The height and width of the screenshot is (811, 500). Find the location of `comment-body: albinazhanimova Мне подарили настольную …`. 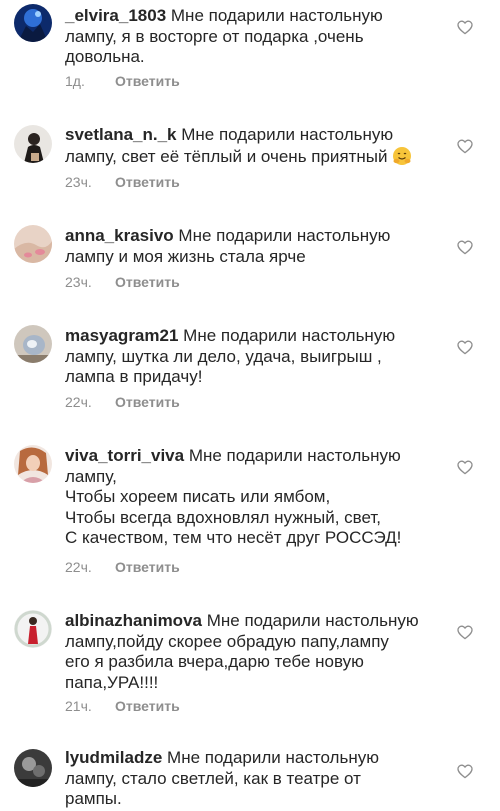

comment-body: albinazhanimova Мне подарили настольную … is located at coordinates (255, 652).